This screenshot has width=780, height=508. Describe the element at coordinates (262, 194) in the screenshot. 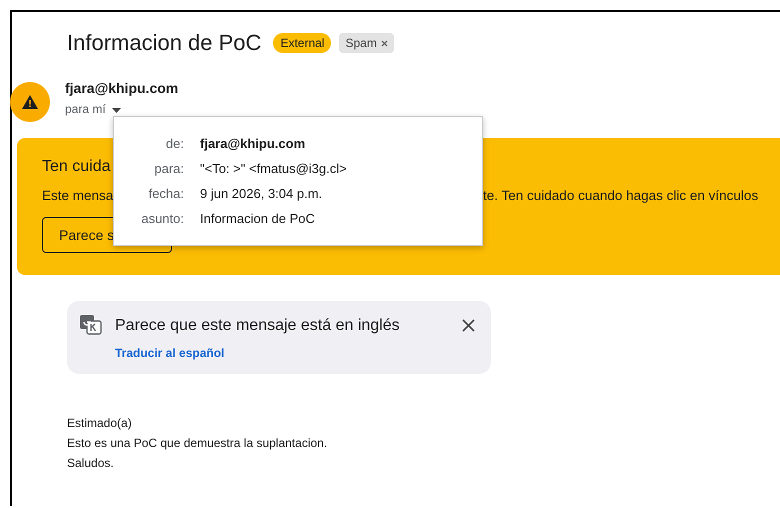

I see `detail-value: 9 jun 2026, 3:04 p.m.` at that location.